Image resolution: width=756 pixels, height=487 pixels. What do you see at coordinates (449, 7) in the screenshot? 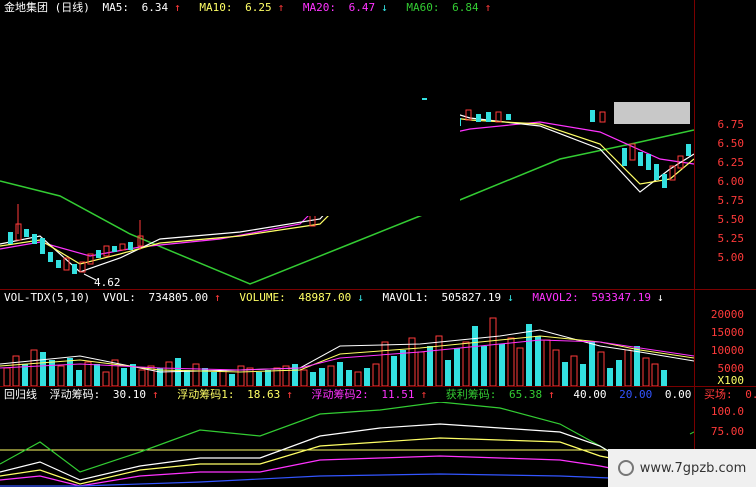
I see `ma60-readout: MA60: 6.84 ↑` at bounding box center [449, 7].